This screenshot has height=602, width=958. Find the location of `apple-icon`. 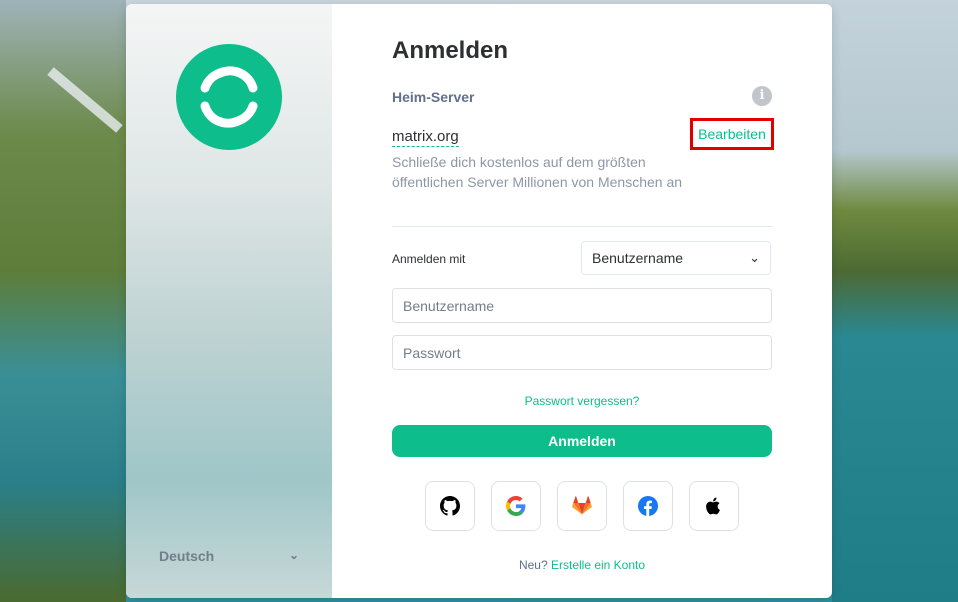

apple-icon is located at coordinates (713, 506).